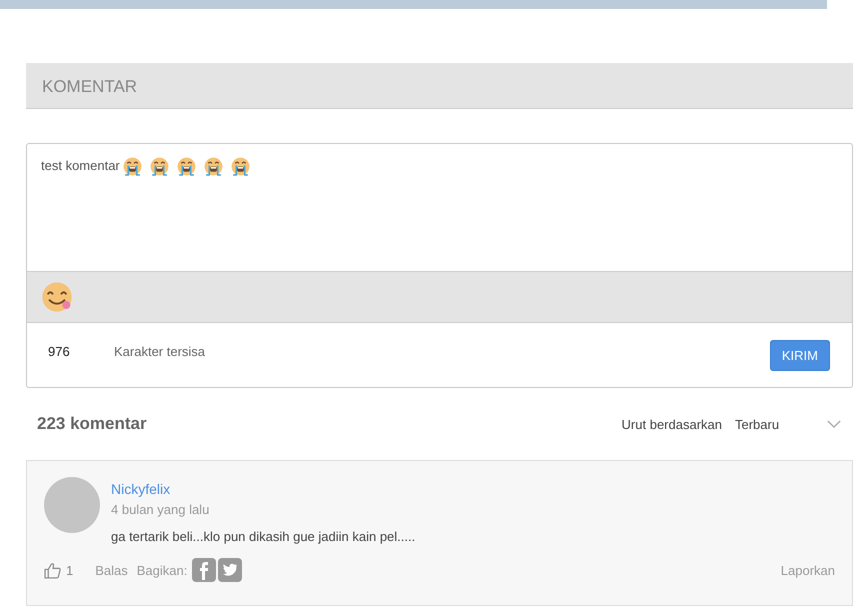 The height and width of the screenshot is (615, 867). I want to click on section-title: KOMENTAR, so click(439, 86).